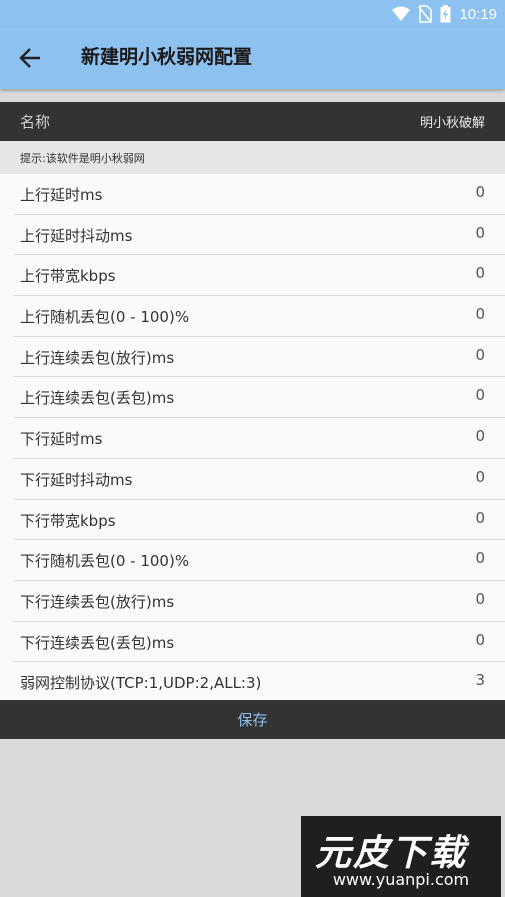 Image resolution: width=505 pixels, height=897 pixels. I want to click on save-button: 保存, so click(252, 719).